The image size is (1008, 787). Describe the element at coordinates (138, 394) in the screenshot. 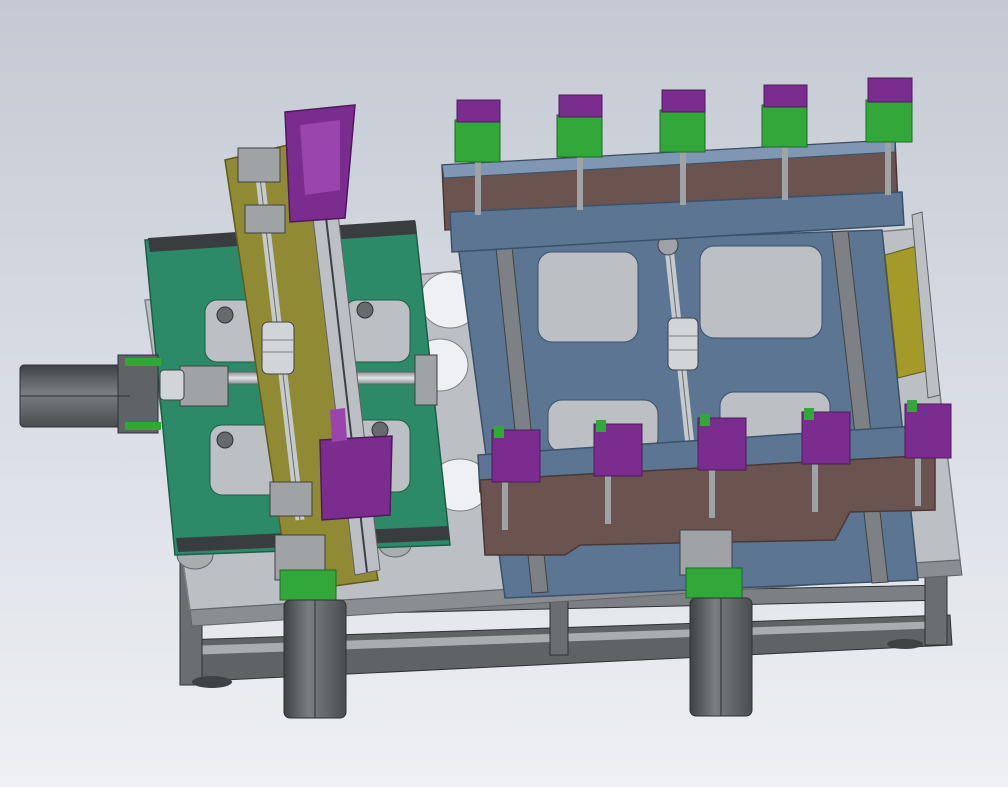

I see `motor-flange` at that location.